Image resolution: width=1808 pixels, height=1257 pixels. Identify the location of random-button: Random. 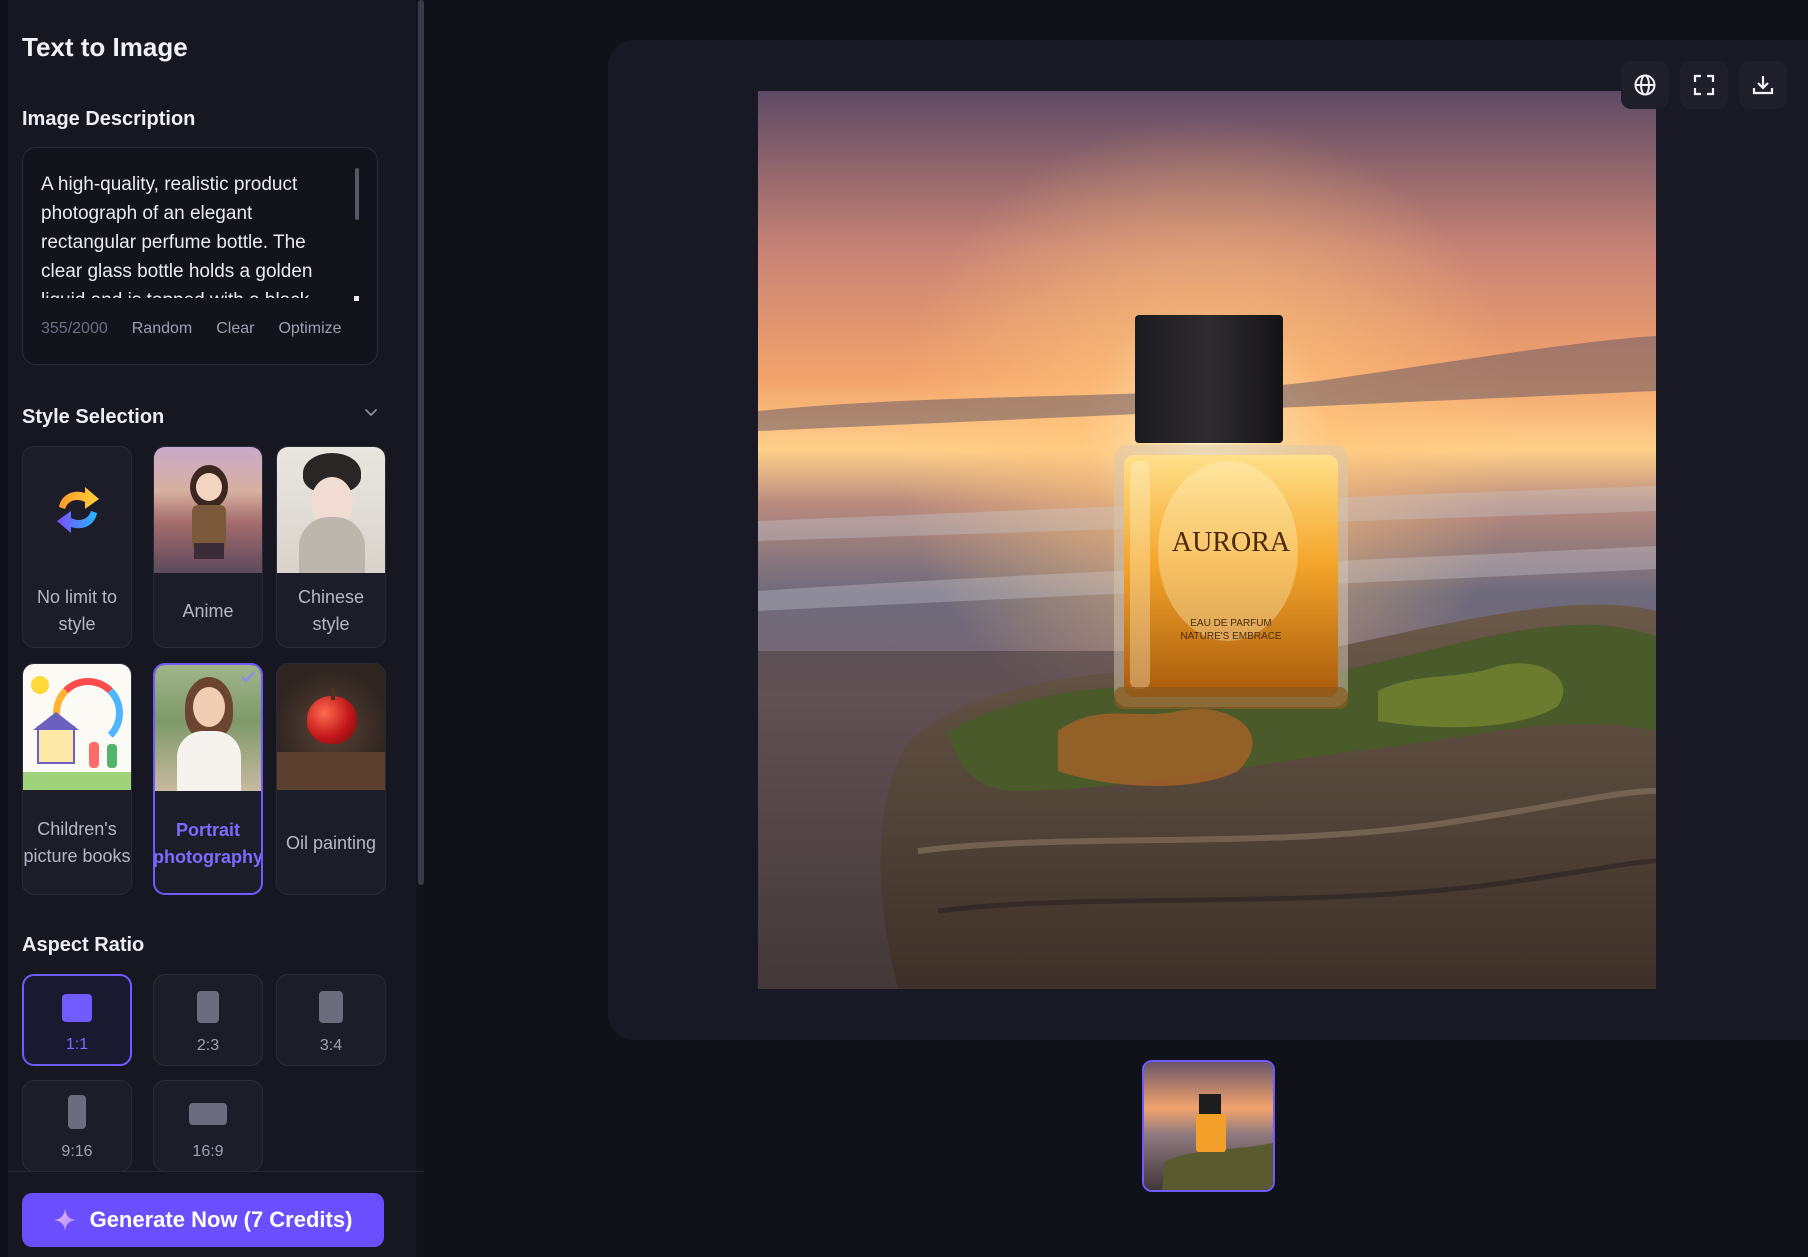
(162, 329).